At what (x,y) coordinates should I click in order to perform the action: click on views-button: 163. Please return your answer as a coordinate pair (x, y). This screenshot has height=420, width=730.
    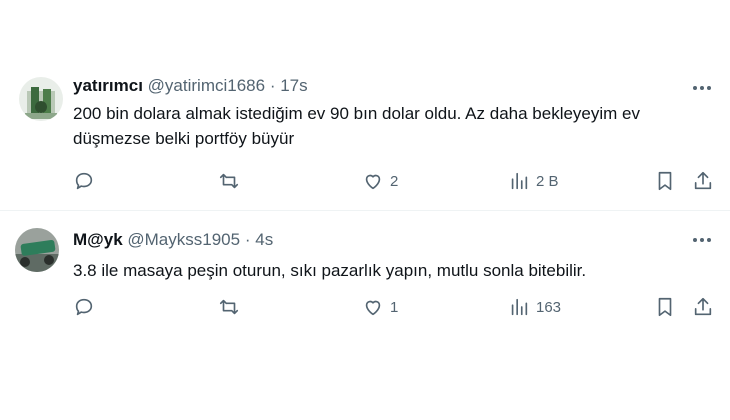
    Looking at the image, I should click on (534, 307).